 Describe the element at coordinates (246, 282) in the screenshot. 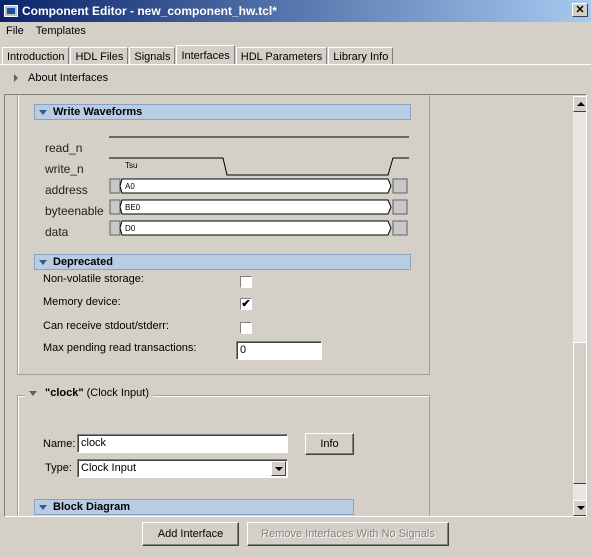

I see `non-volatile-checkbox` at that location.